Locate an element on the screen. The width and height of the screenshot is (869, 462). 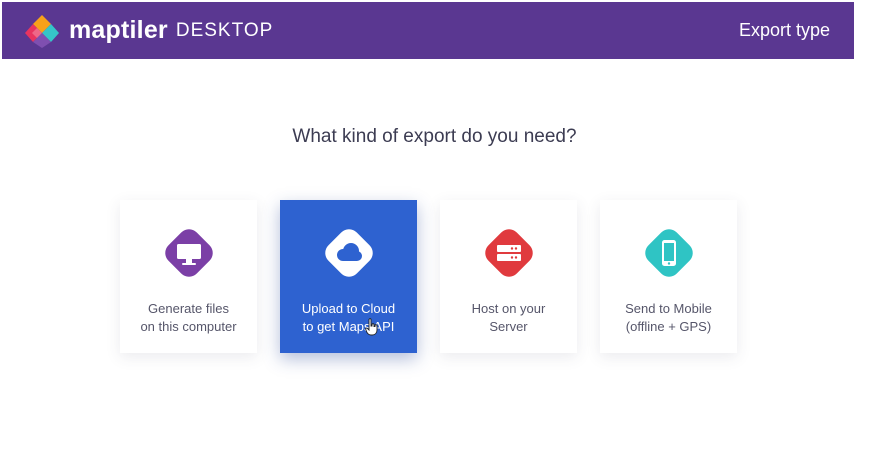
card-send-mobile: Send to Mobile (offline + GPS) is located at coordinates (668, 276).